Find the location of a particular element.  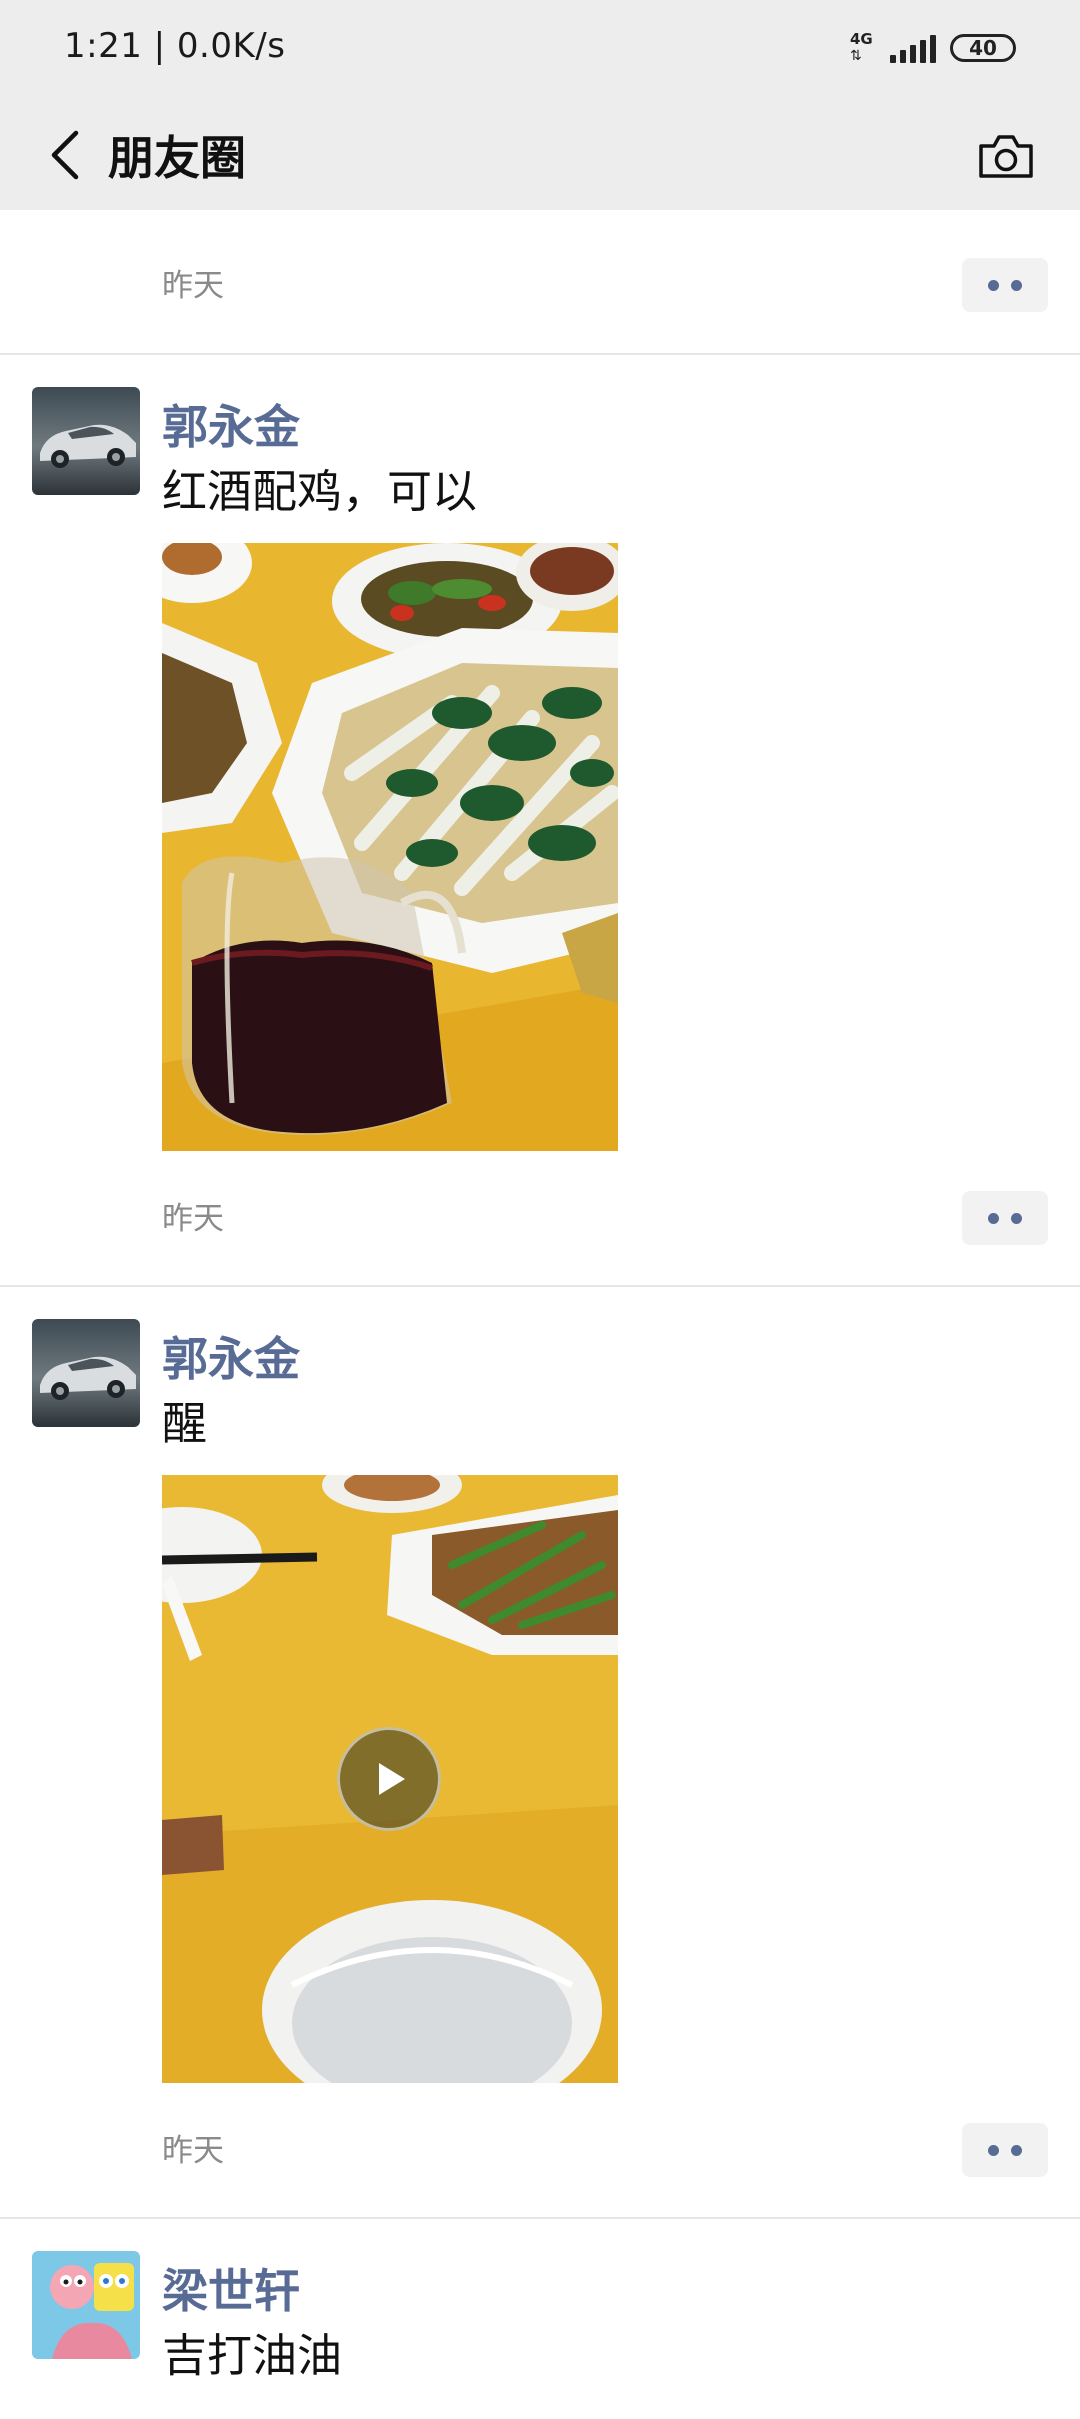

post-text: 吉打油油 is located at coordinates (252, 2355).